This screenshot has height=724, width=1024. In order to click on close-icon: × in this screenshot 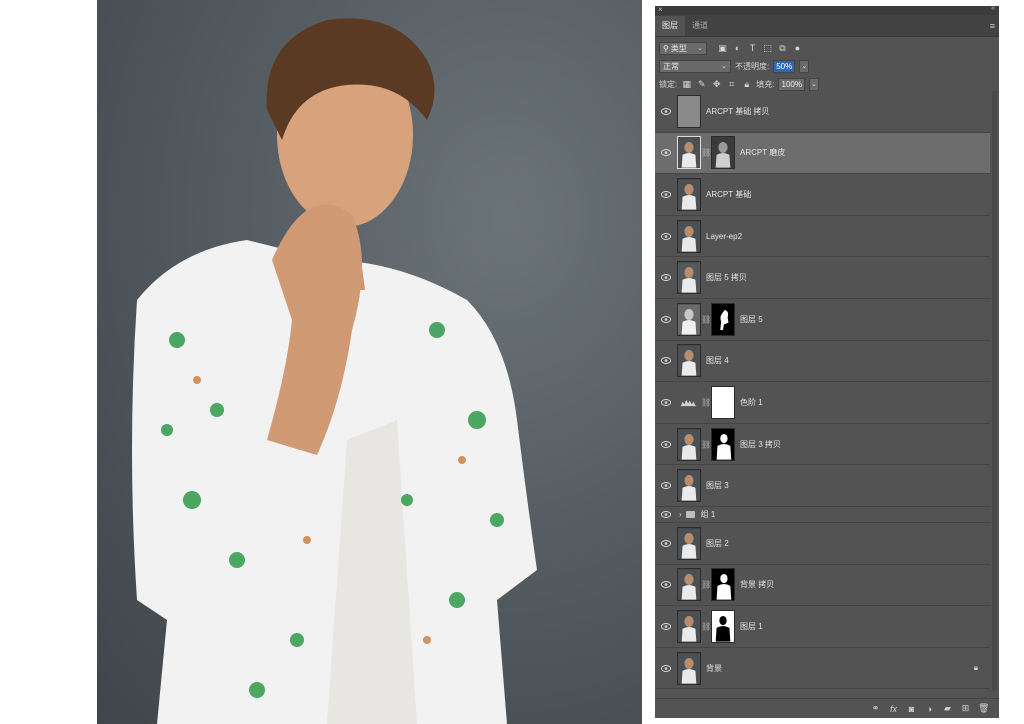, I will do `click(660, 10)`.